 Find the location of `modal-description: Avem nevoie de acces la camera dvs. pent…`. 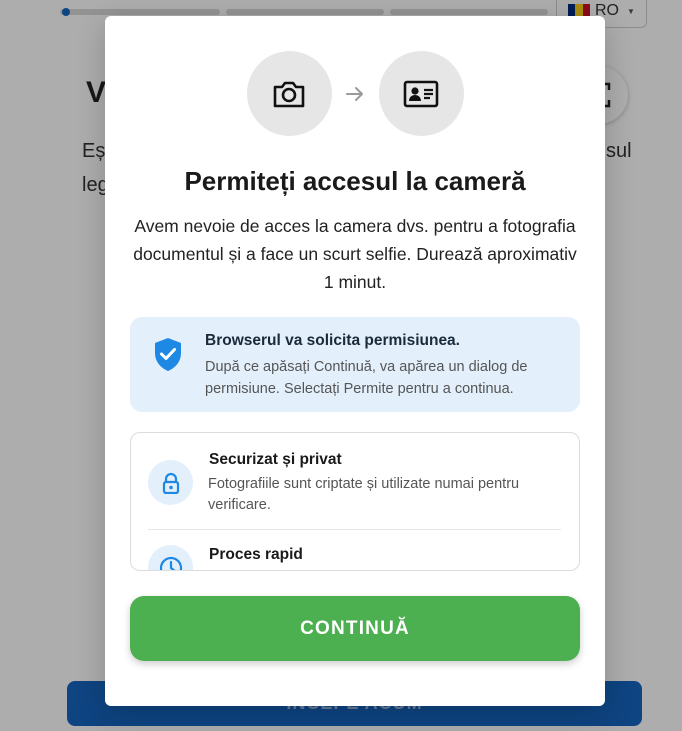

modal-description: Avem nevoie de acces la camera dvs. pent… is located at coordinates (355, 254).